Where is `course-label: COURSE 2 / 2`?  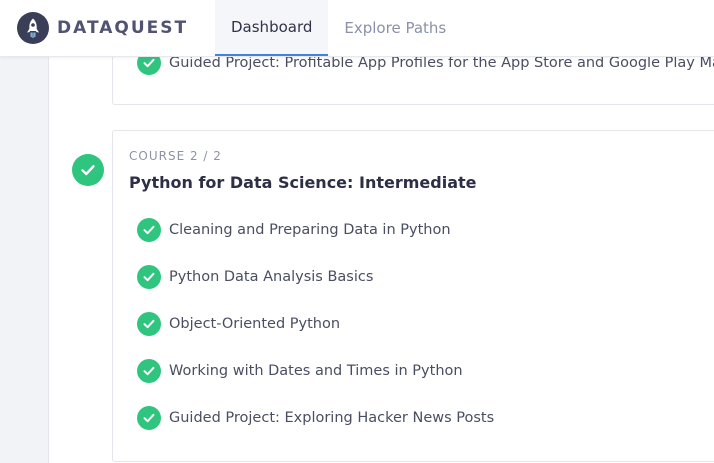 course-label: COURSE 2 / 2 is located at coordinates (175, 156).